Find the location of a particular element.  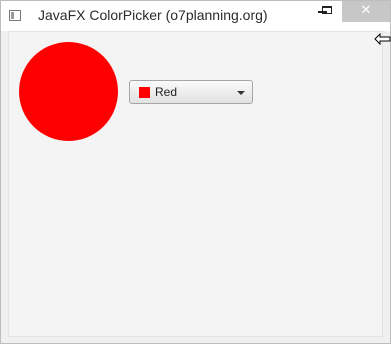

color-swatch is located at coordinates (144, 92).